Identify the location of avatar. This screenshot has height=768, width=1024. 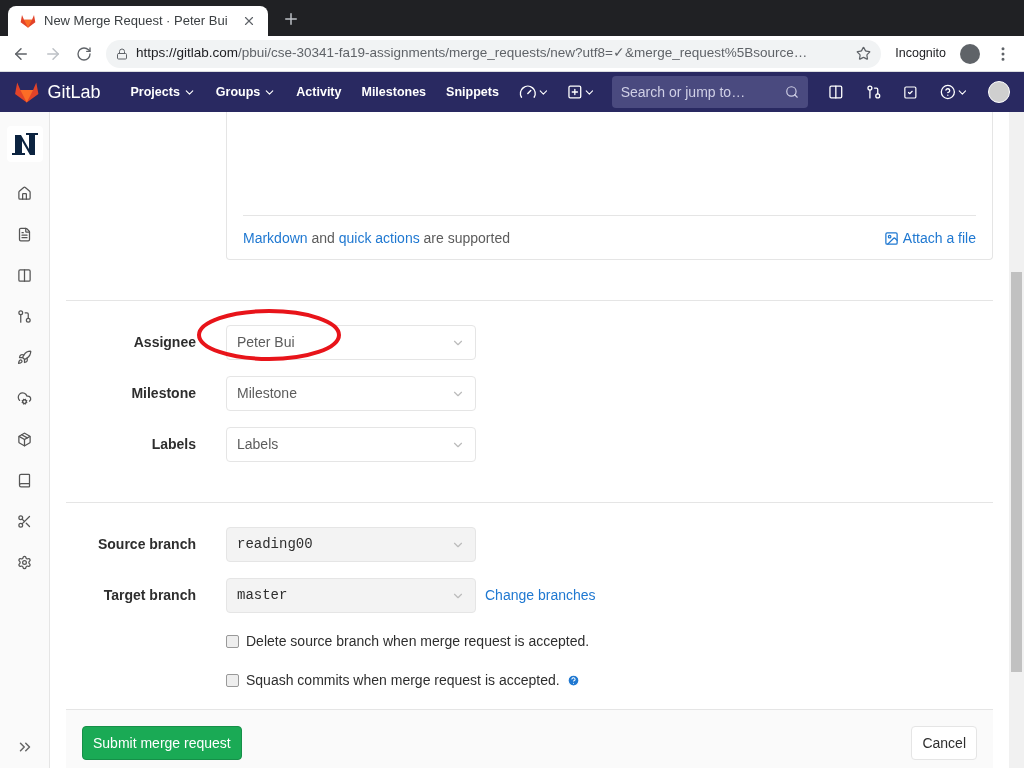
(999, 92).